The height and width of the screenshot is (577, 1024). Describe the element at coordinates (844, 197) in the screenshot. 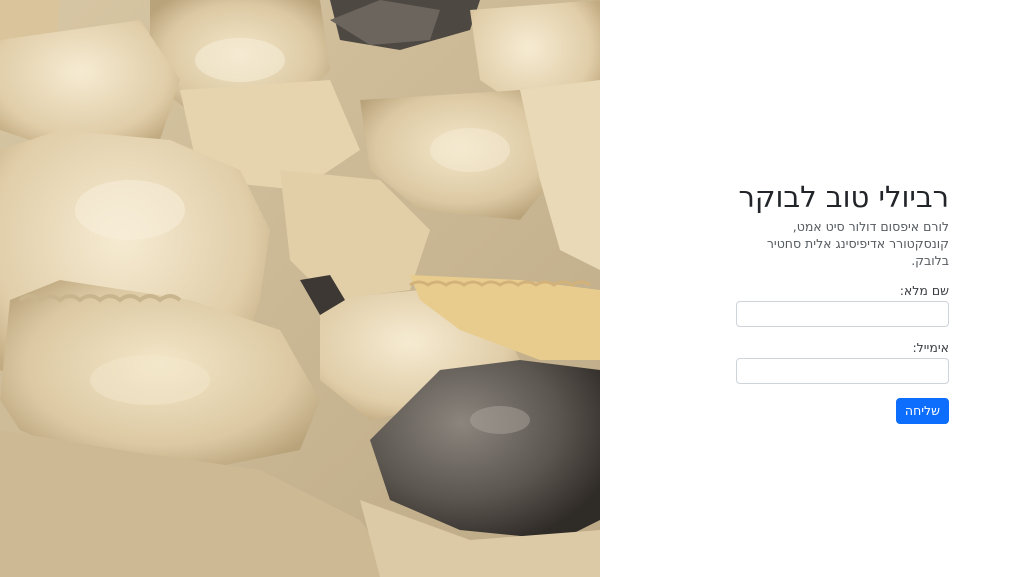

I see `page-title: רביולי טוב לבוקר` at that location.